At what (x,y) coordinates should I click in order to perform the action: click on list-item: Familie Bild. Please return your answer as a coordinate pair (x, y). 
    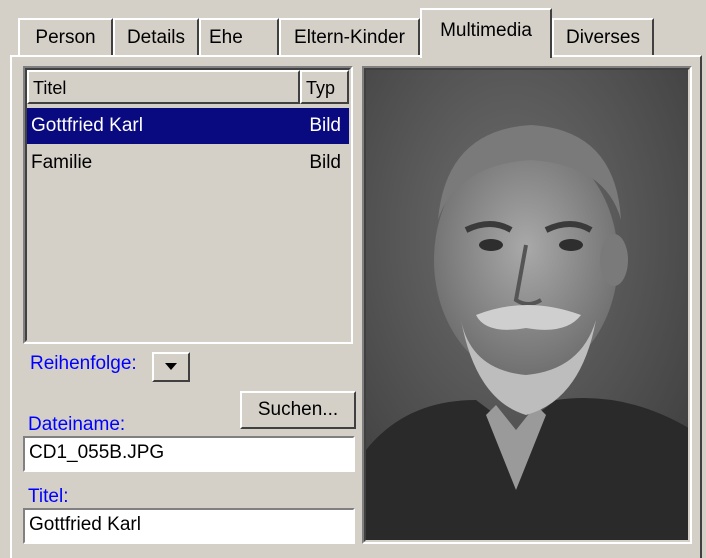
    Looking at the image, I should click on (188, 163).